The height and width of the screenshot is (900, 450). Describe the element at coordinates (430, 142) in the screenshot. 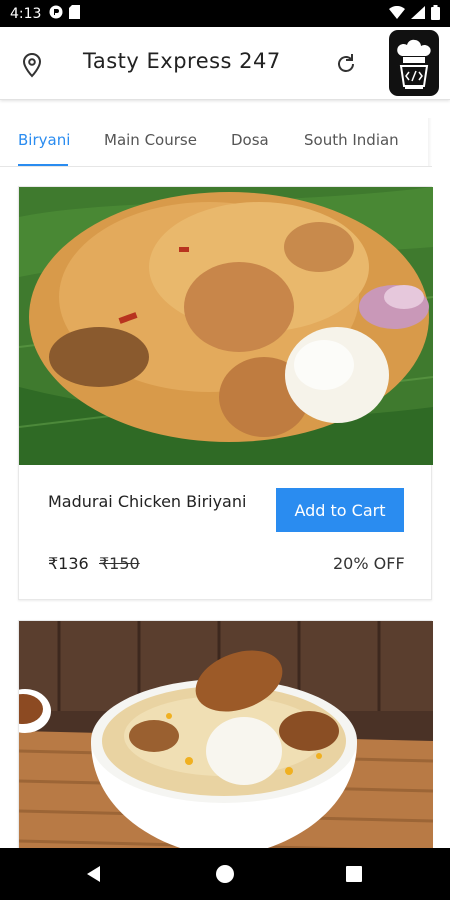

I see `tabs-scroll-fade` at that location.